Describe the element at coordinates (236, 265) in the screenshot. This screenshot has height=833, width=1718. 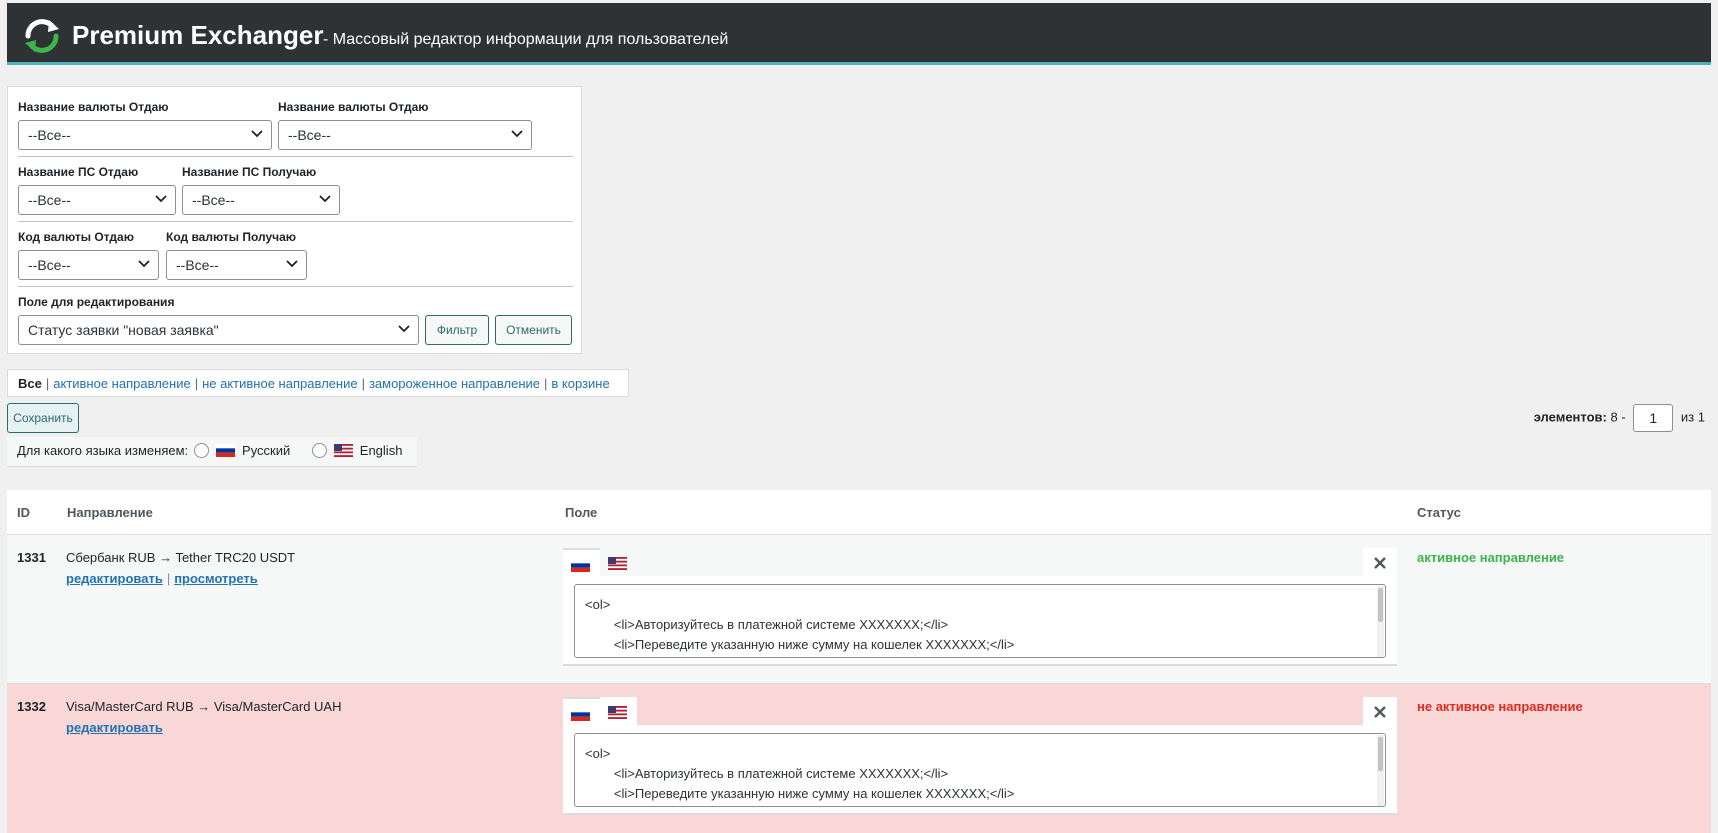
I see `code-get-select: --Все--` at that location.